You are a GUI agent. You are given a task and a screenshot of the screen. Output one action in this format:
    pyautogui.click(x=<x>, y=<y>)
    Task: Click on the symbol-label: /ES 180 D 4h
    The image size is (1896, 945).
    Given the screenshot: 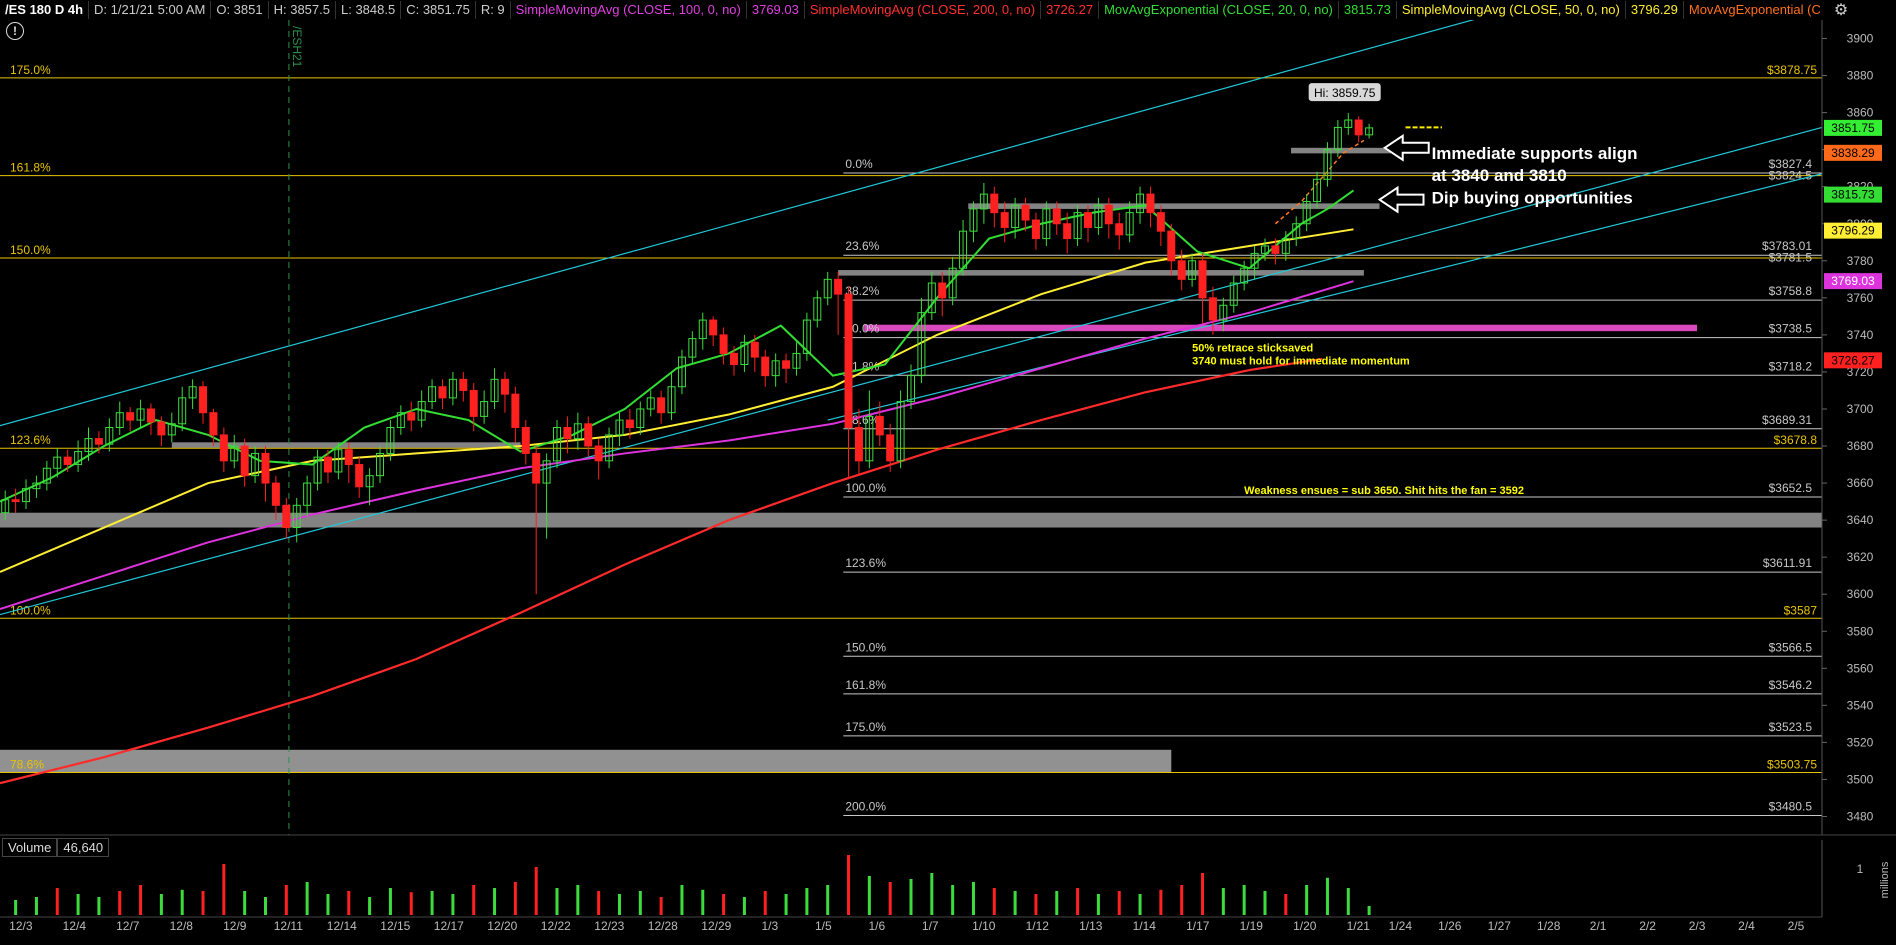 What is the action you would take?
    pyautogui.click(x=45, y=10)
    